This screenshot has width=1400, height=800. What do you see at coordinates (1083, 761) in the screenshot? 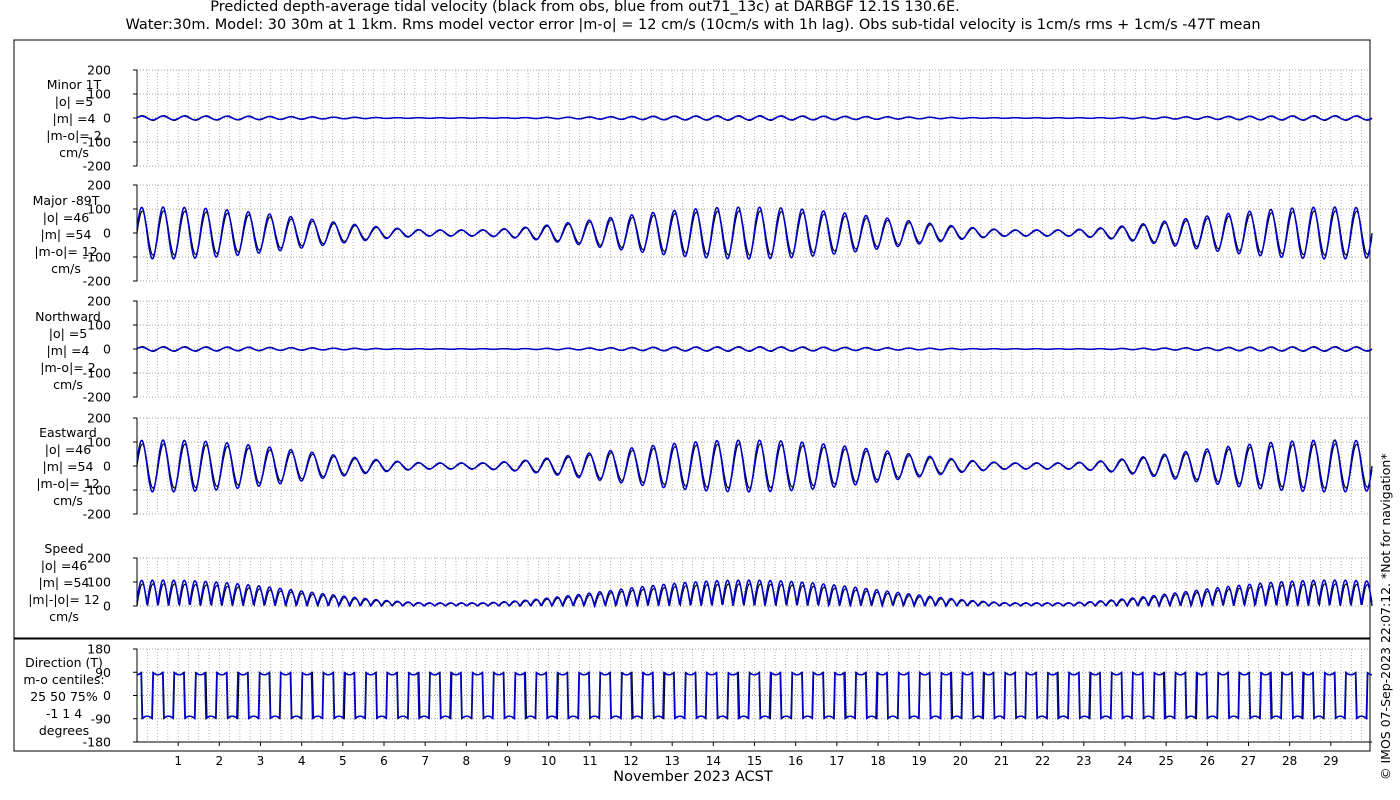
I see `x-tick-label: 23` at bounding box center [1083, 761].